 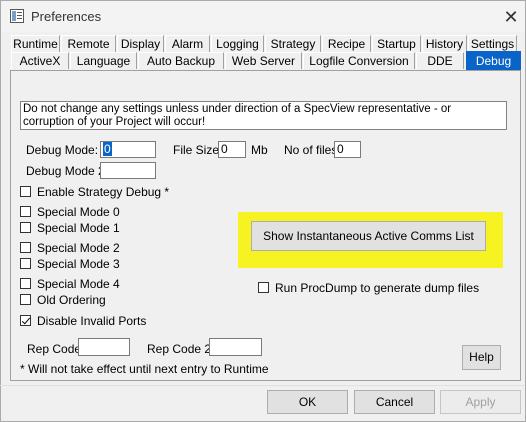 I want to click on tab-activex: ActiveX, so click(x=40, y=60).